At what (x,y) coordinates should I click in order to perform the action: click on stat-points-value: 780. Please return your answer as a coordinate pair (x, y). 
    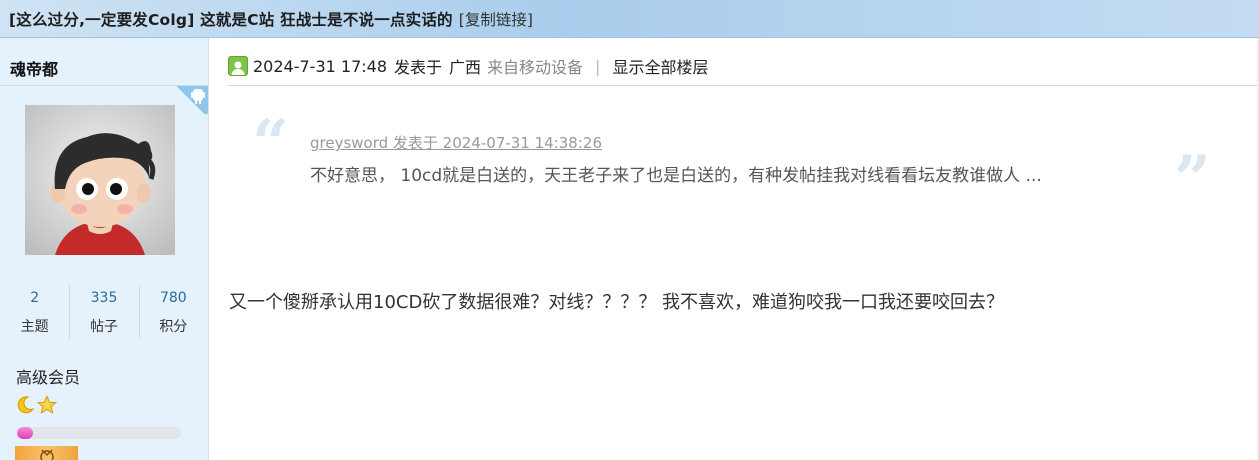
    Looking at the image, I should click on (173, 298).